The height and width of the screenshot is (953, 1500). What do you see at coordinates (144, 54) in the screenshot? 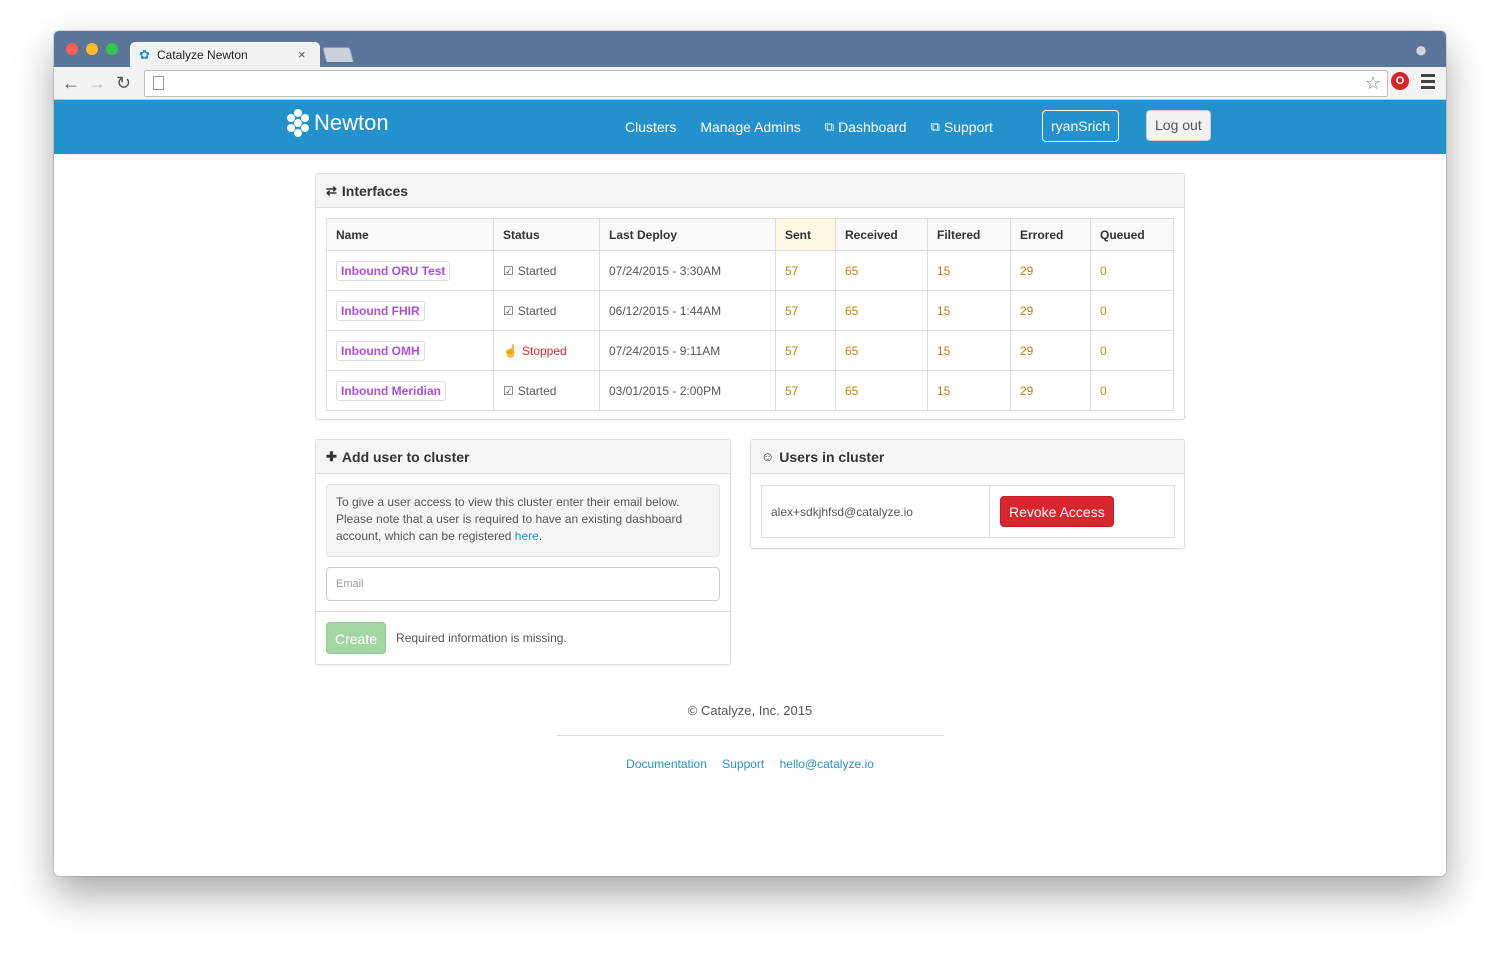
I see `catalyze-favicon-icon: ✿` at bounding box center [144, 54].